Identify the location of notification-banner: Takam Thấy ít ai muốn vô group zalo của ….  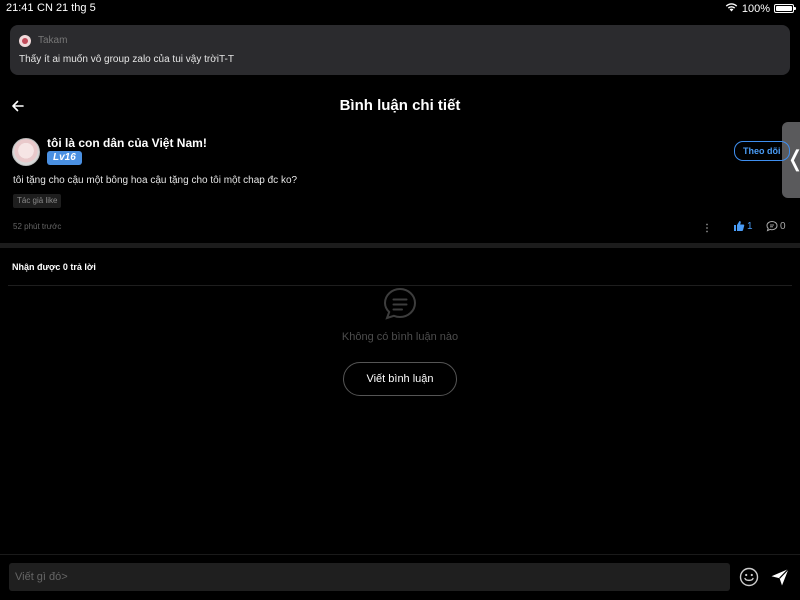
(400, 50).